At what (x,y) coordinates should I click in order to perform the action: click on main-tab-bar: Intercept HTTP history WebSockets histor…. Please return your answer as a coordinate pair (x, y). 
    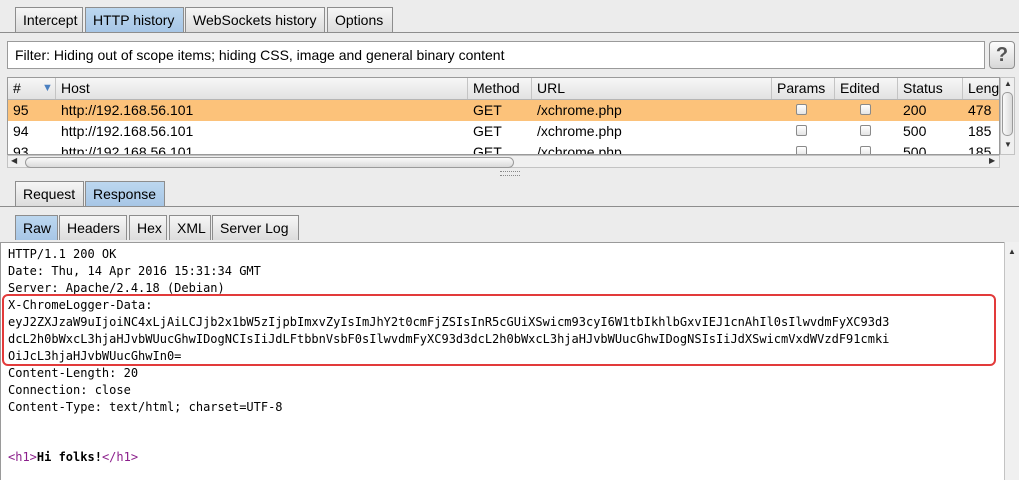
    Looking at the image, I should click on (509, 20).